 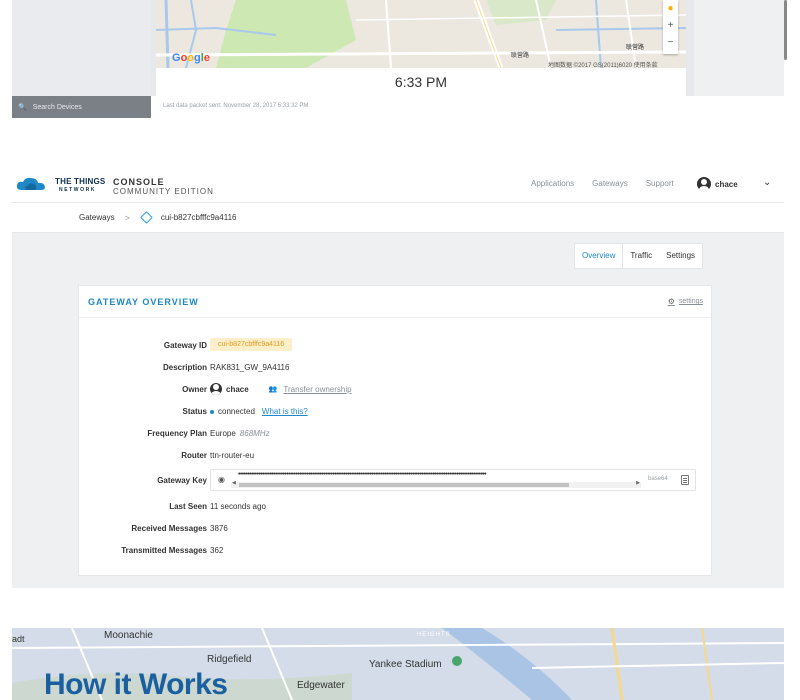 I want to click on map-place-label: Yankee Stadium, so click(x=405, y=664).